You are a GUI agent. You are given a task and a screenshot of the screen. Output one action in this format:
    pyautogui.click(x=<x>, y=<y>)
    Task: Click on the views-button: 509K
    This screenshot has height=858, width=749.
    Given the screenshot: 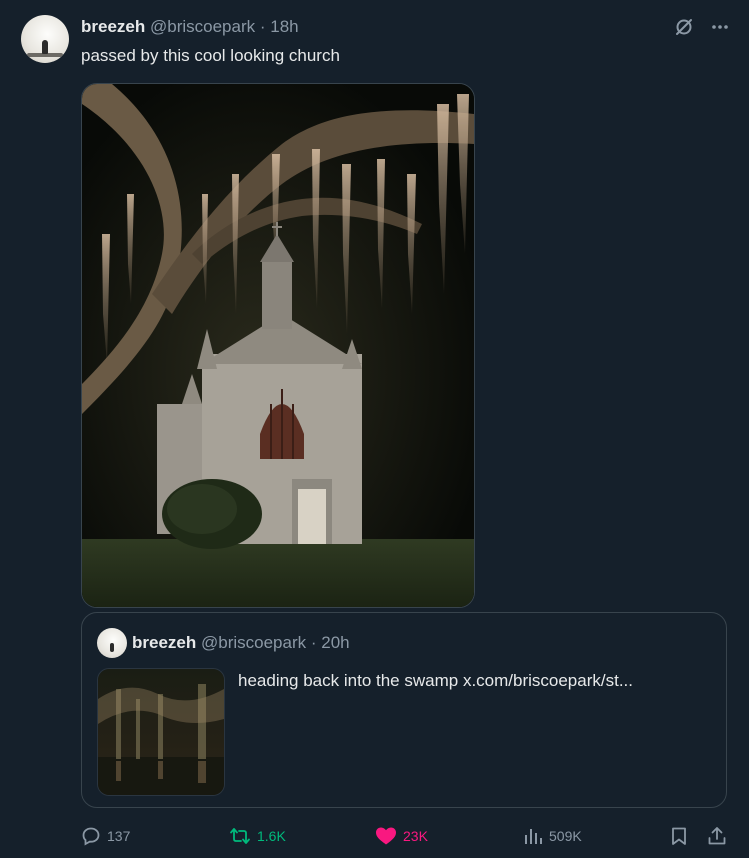 What is the action you would take?
    pyautogui.click(x=552, y=836)
    